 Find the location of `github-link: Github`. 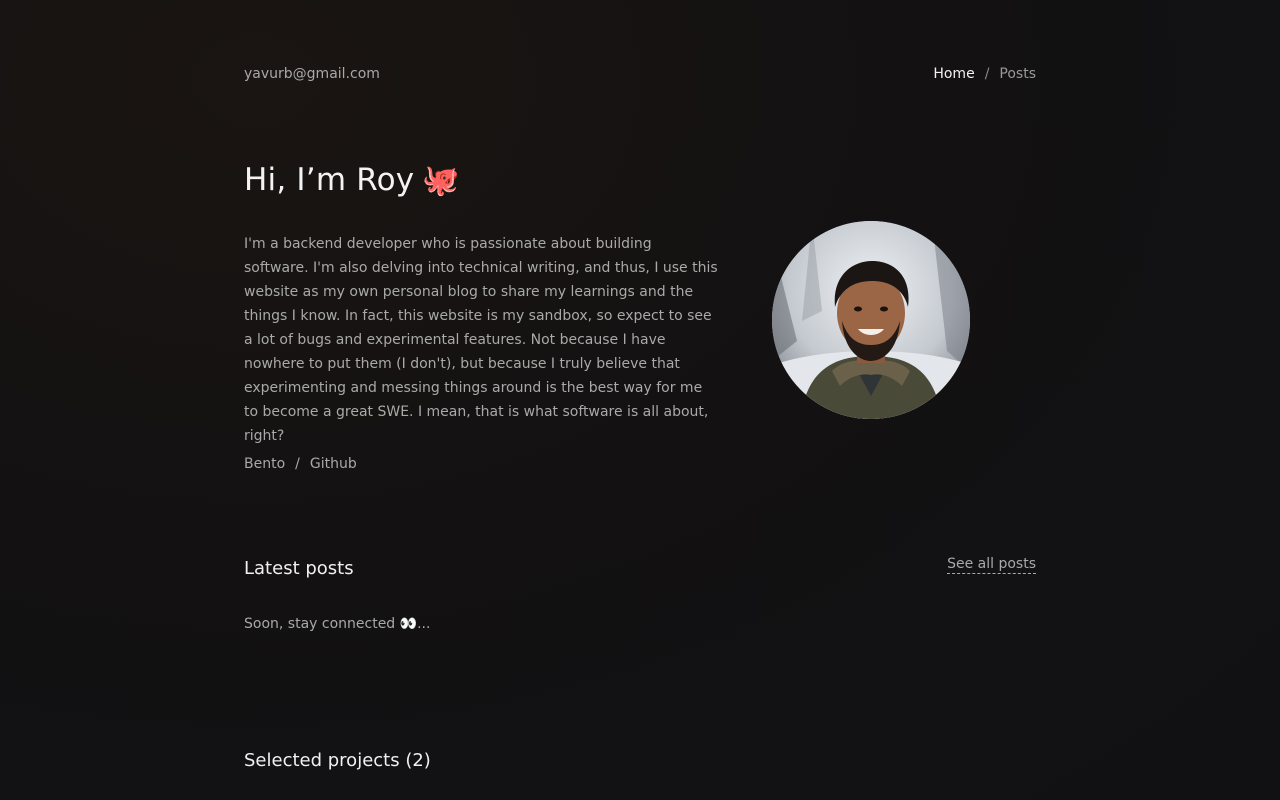

github-link: Github is located at coordinates (333, 464).